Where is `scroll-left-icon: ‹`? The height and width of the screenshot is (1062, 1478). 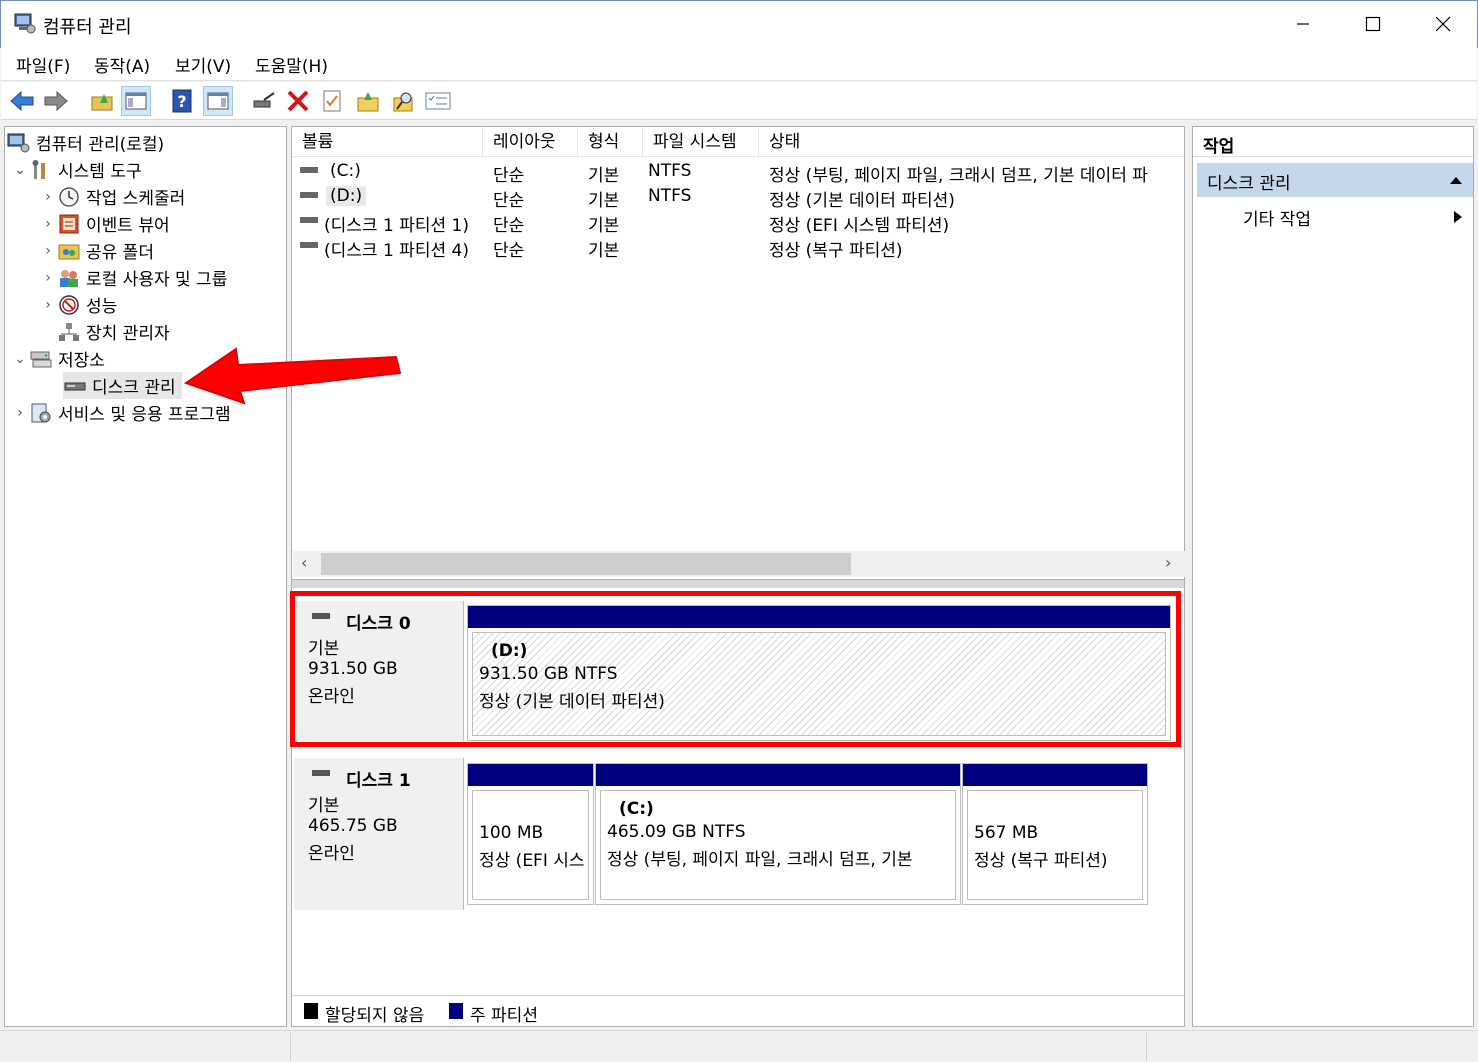
scroll-left-icon: ‹ is located at coordinates (304, 562).